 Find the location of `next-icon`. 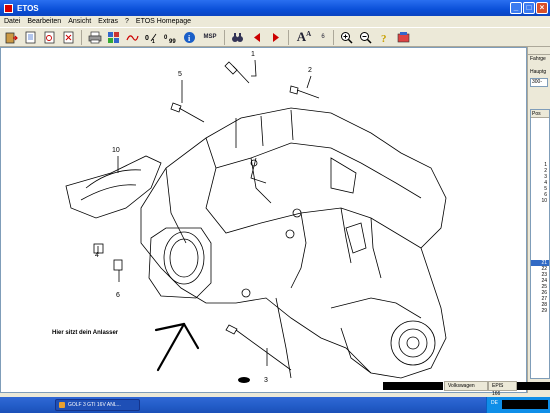

next-icon is located at coordinates (275, 37).